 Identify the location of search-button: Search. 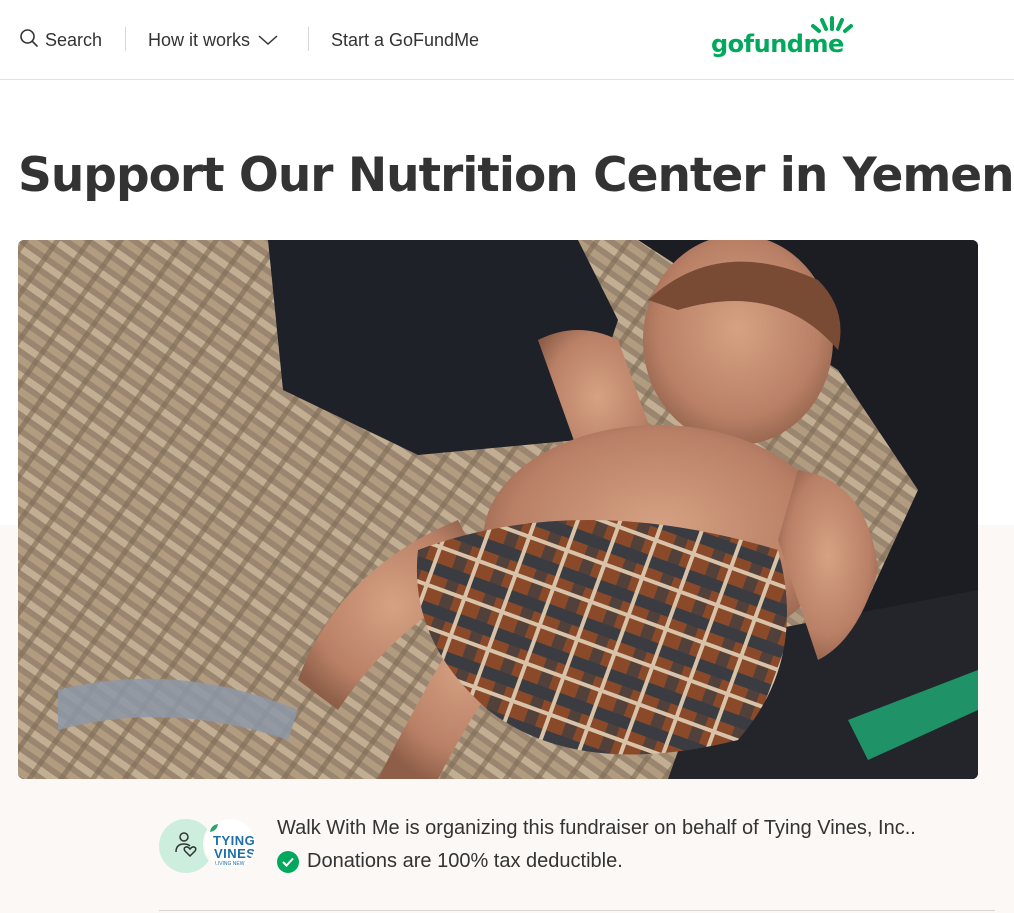
(60, 40).